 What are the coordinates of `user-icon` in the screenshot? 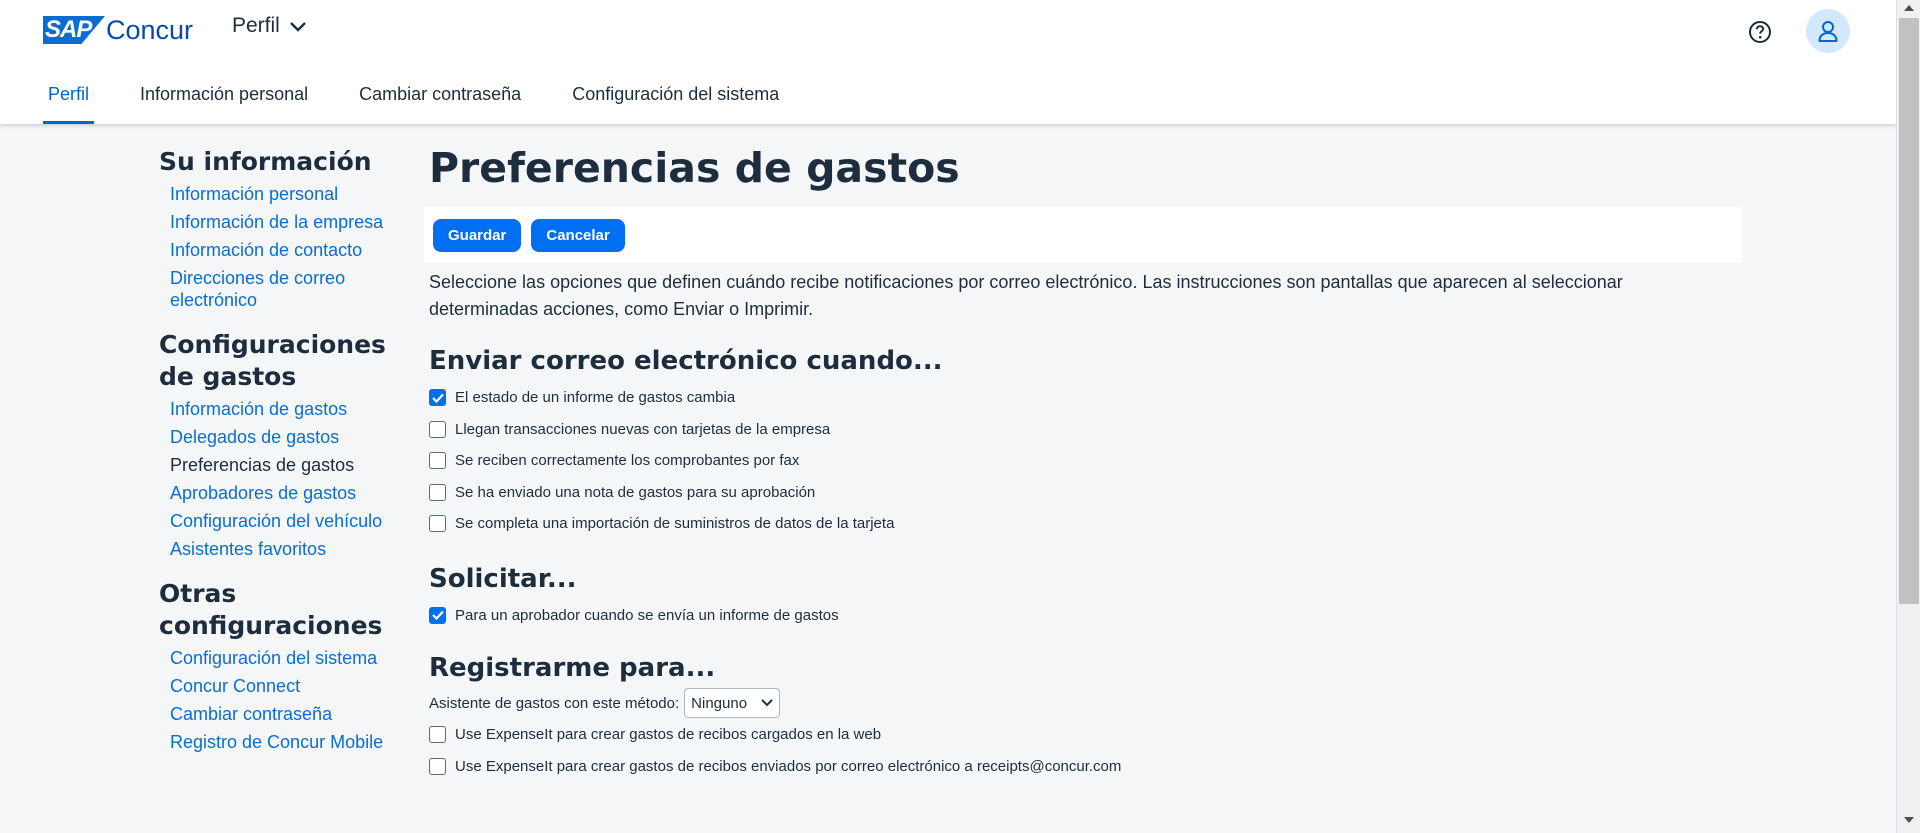 It's located at (1828, 31).